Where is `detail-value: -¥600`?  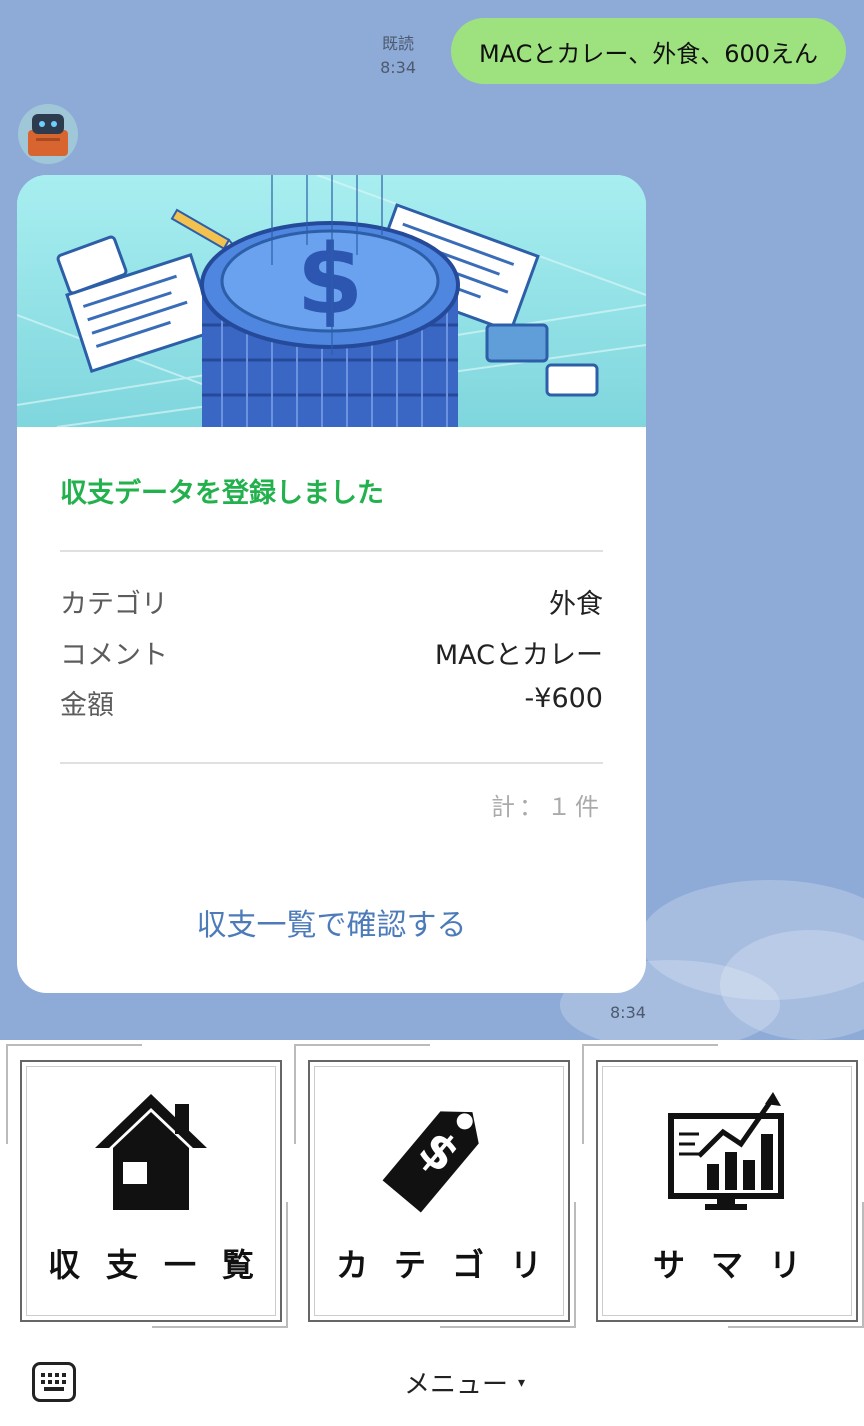
detail-value: -¥600 is located at coordinates (563, 698).